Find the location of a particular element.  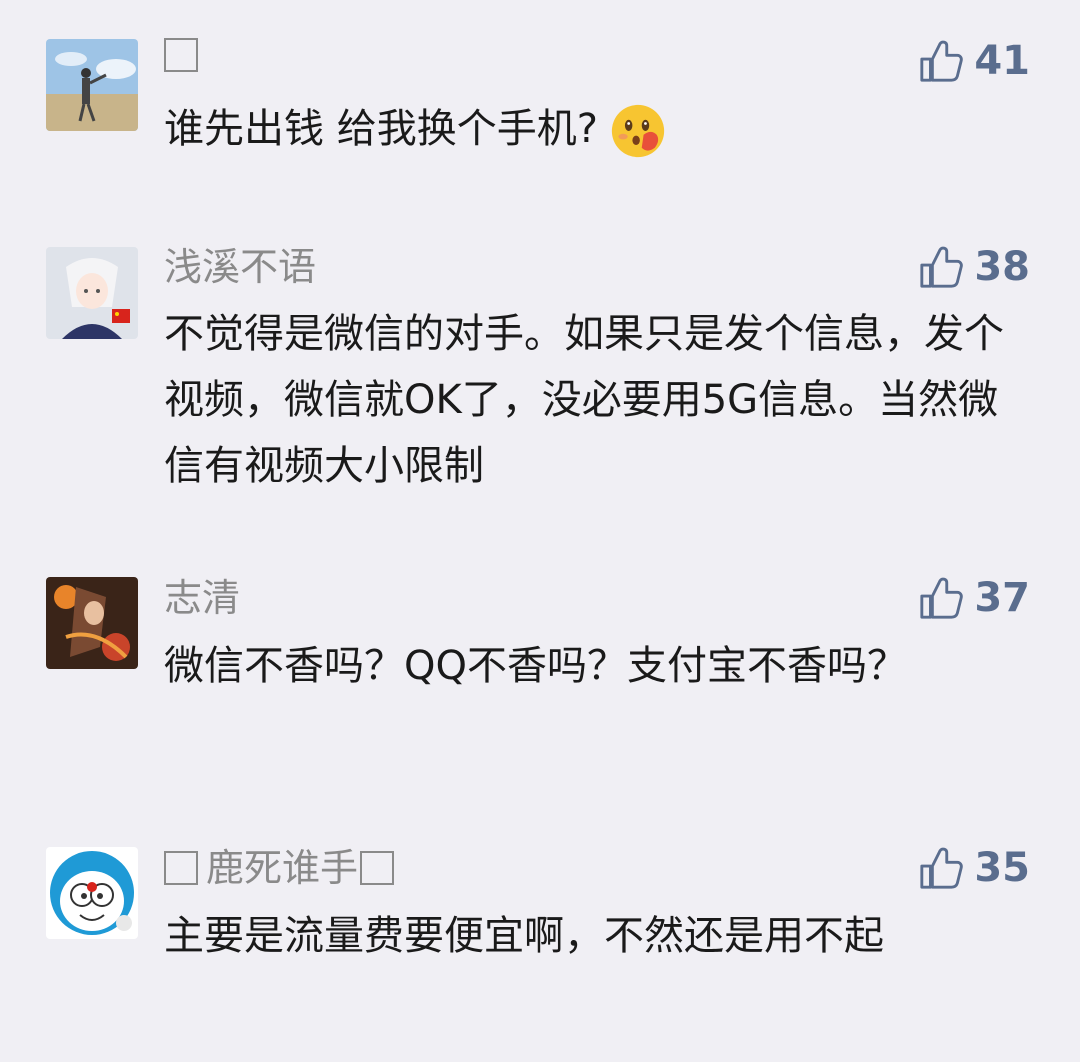

username: 鹿死谁手 is located at coordinates (279, 868).